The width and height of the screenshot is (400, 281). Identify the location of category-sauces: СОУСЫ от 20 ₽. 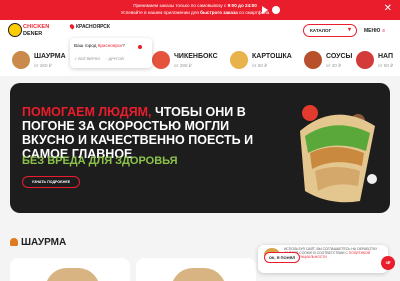
(330, 60).